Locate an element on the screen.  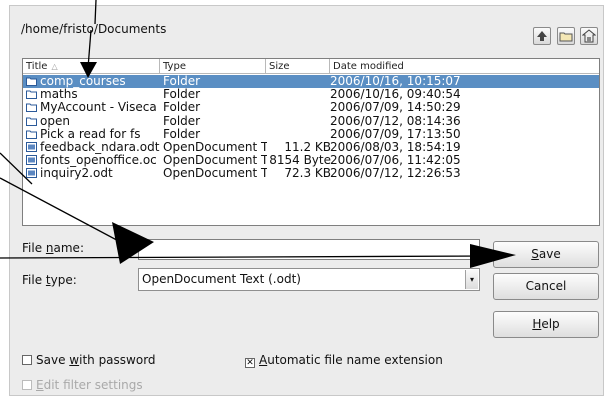
save-button: Save is located at coordinates (546, 254).